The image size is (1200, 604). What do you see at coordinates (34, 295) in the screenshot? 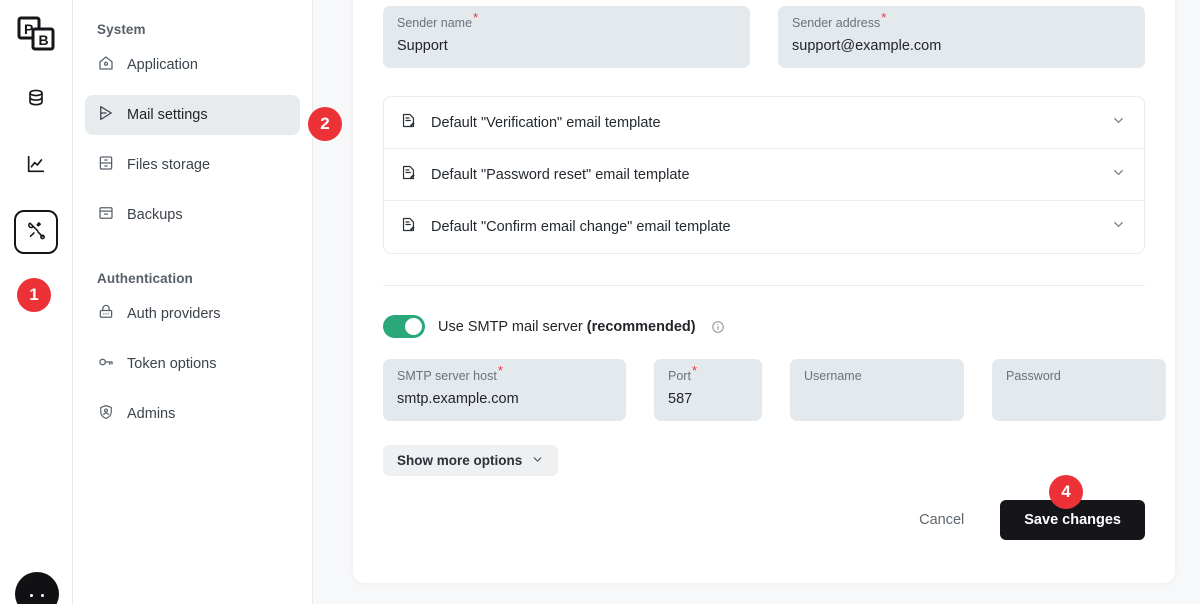
I see `annotation-badge-1: 1` at bounding box center [34, 295].